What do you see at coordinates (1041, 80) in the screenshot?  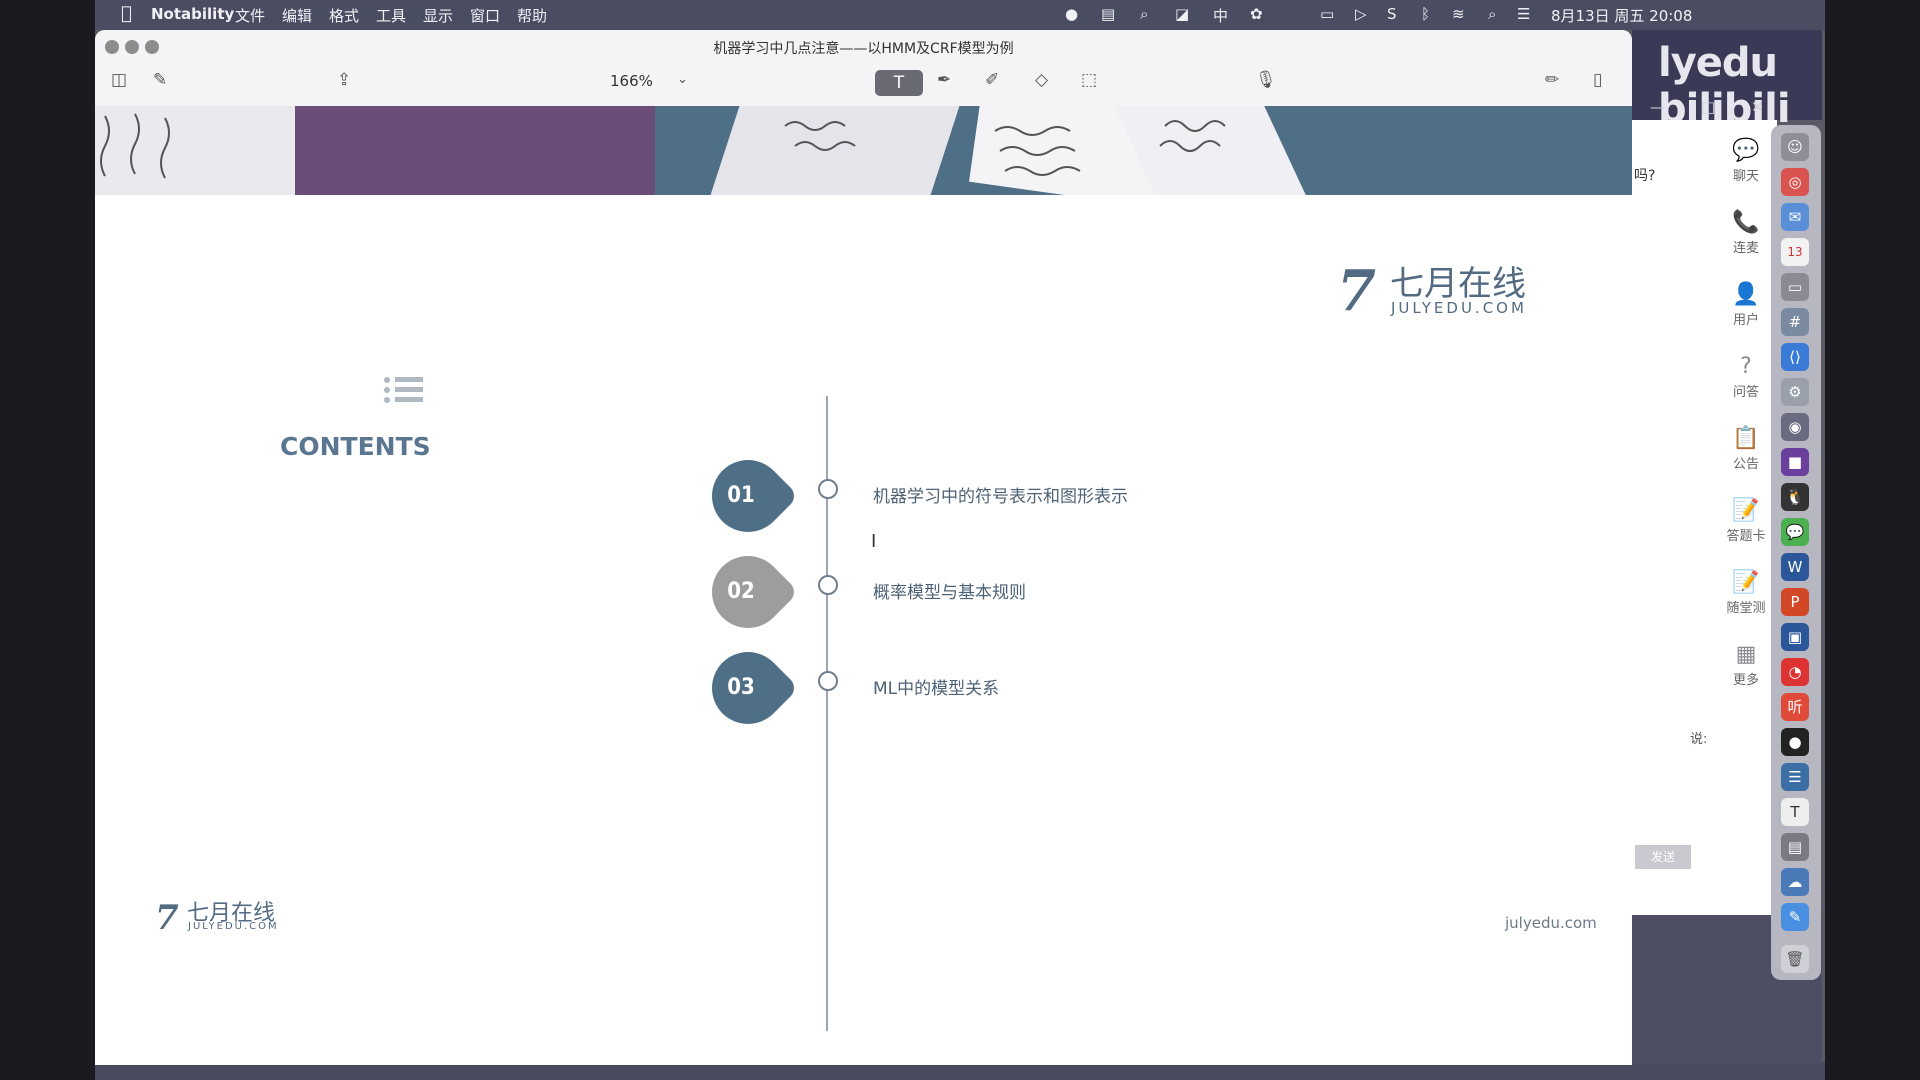 I see `eraser-tool-icon: ◇` at bounding box center [1041, 80].